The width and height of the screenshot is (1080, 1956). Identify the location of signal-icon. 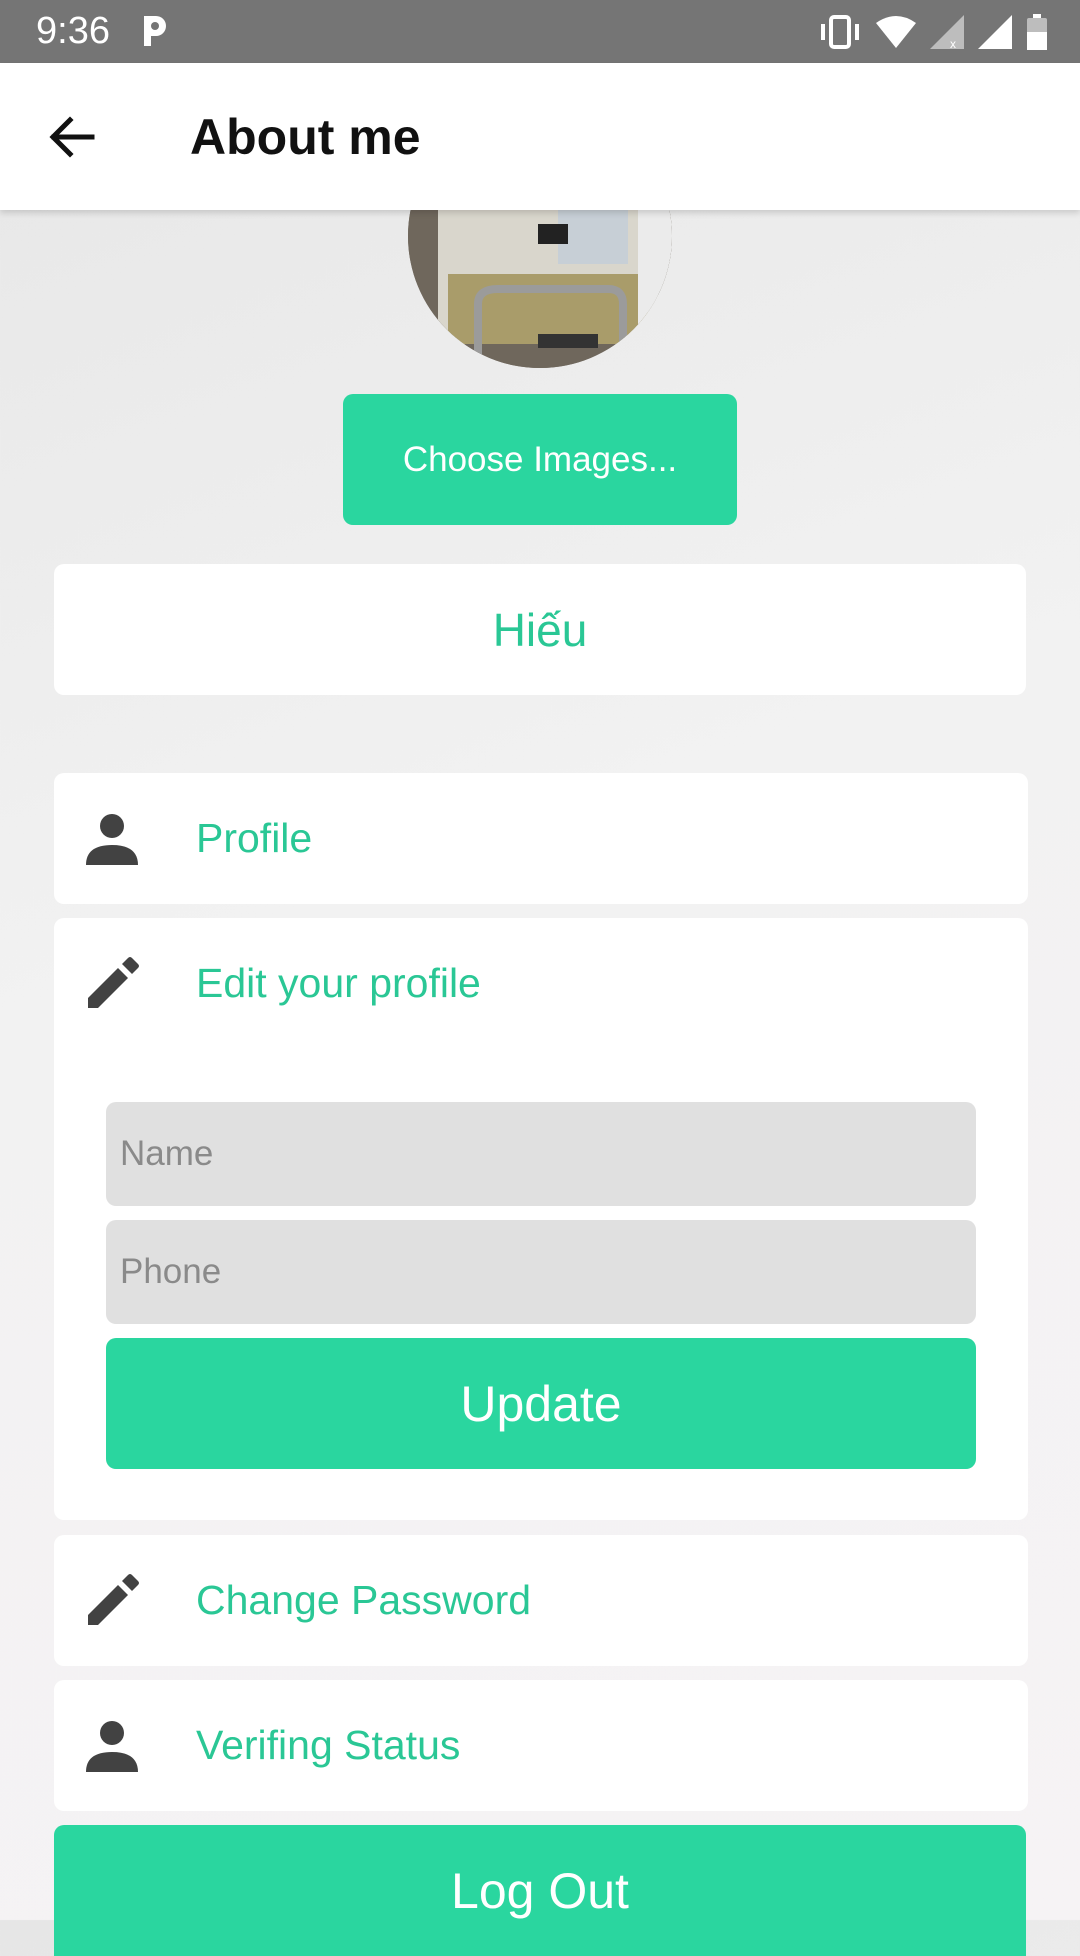
(995, 34).